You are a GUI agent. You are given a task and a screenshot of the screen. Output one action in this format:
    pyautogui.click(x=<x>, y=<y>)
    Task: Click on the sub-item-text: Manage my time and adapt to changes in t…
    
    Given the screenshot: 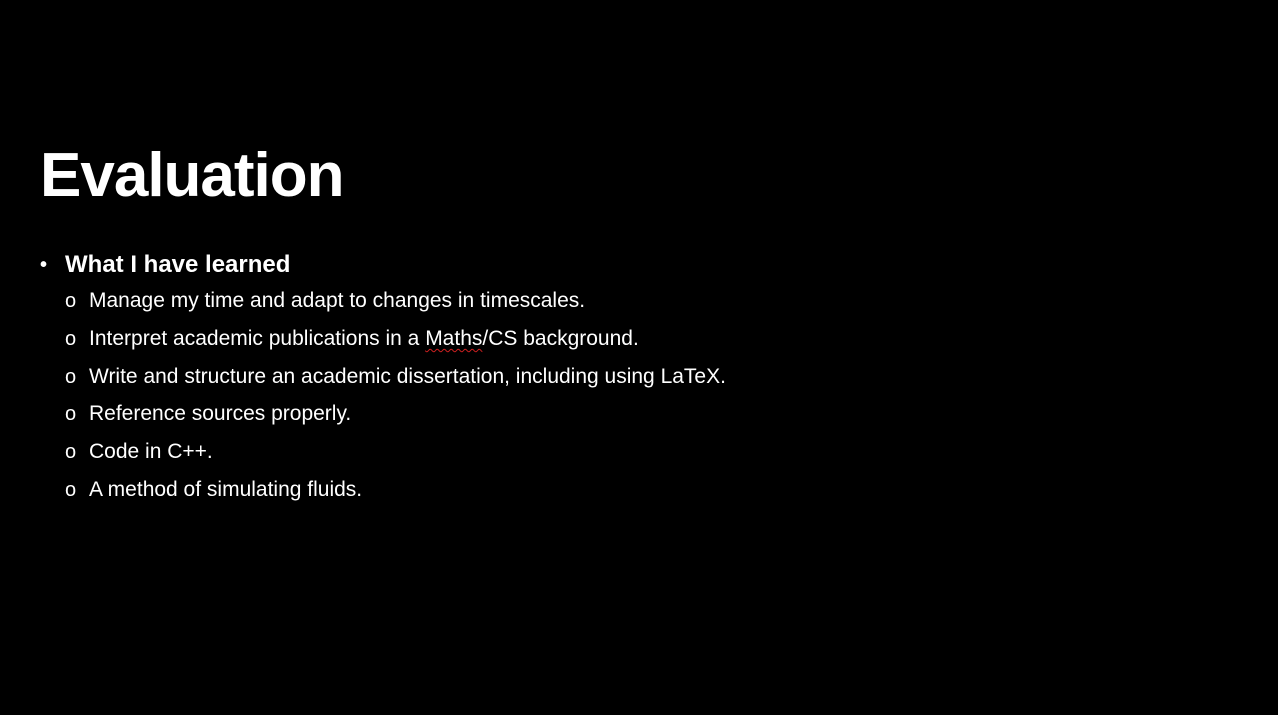 What is the action you would take?
    pyautogui.click(x=337, y=300)
    